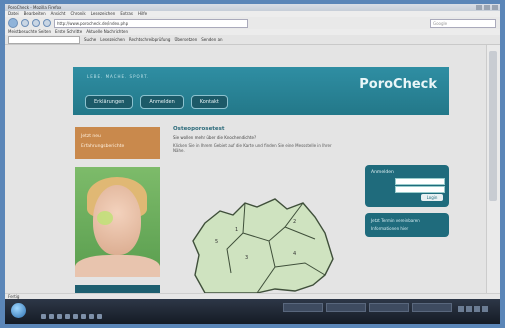  I want to click on window-title: PoroCheck - Mozilla Firefox, so click(35, 7).